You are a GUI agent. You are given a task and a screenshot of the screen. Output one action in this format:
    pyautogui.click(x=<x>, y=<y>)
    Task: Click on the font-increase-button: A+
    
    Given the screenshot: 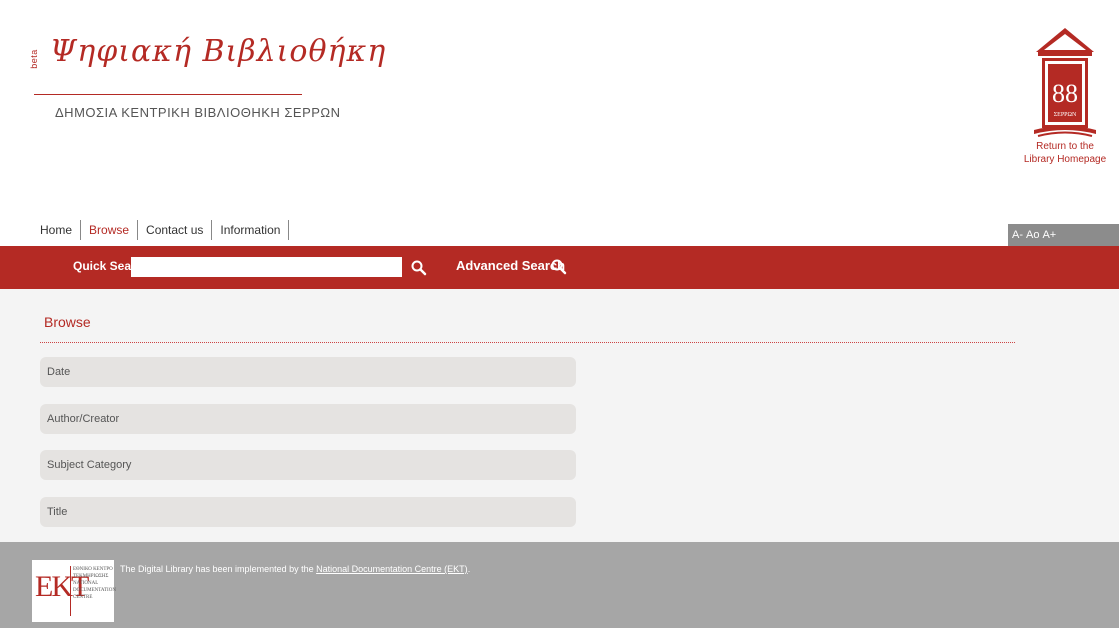 What is the action you would take?
    pyautogui.click(x=1049, y=235)
    